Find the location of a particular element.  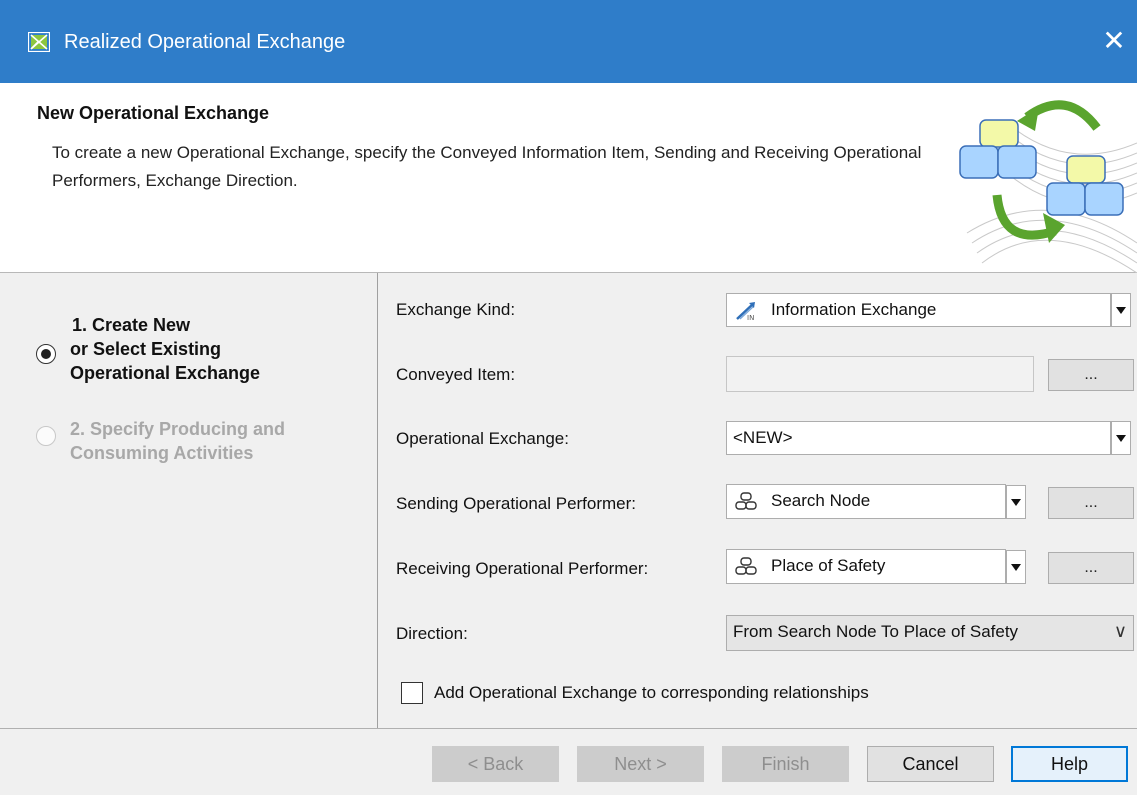

cancel-button: Cancel is located at coordinates (930, 764).